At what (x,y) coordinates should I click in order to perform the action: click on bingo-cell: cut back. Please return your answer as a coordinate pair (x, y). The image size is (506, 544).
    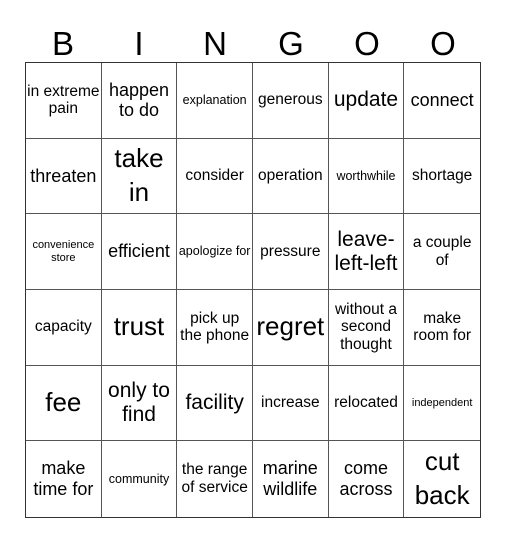
    Looking at the image, I should click on (442, 479).